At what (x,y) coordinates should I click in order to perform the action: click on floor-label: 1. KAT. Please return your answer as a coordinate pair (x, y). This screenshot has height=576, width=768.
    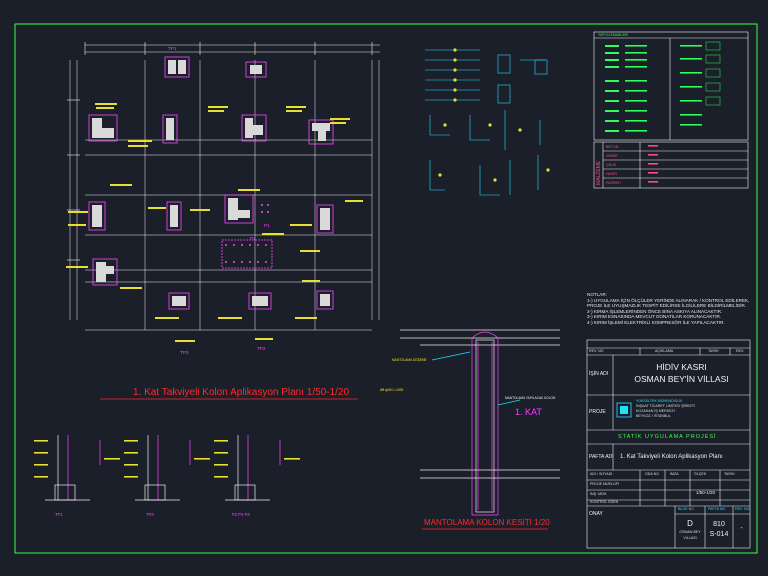
    Looking at the image, I should click on (528, 412).